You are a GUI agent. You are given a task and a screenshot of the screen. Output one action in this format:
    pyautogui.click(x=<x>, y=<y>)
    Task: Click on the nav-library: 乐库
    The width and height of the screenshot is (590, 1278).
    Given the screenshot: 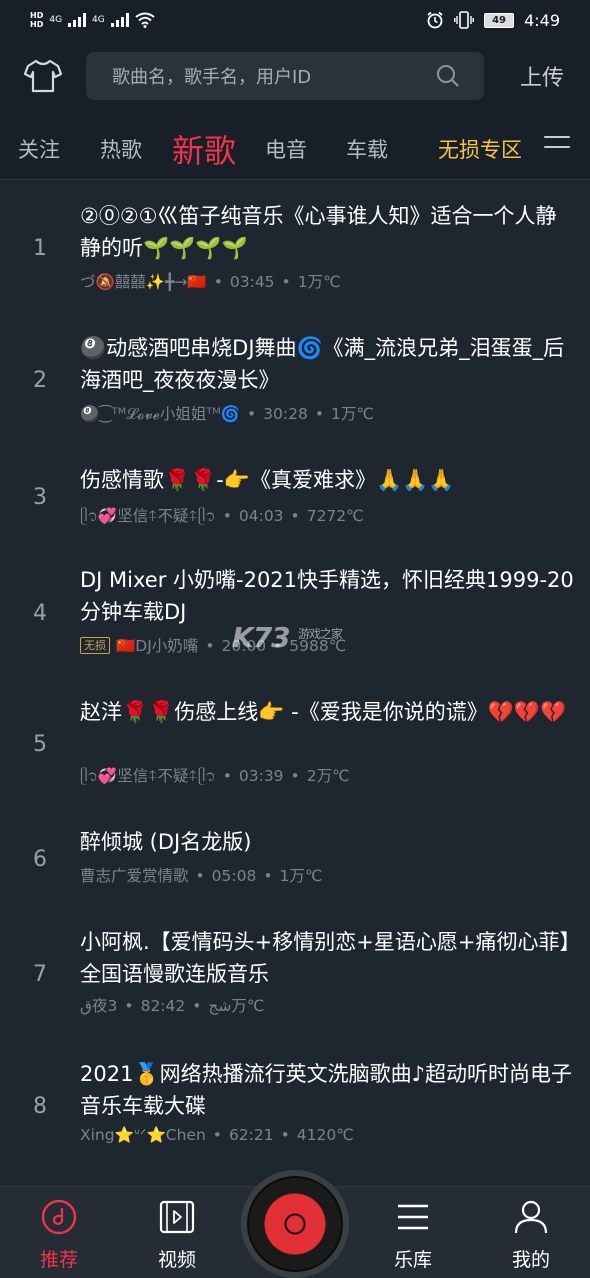 What is the action you would take?
    pyautogui.click(x=413, y=1232)
    